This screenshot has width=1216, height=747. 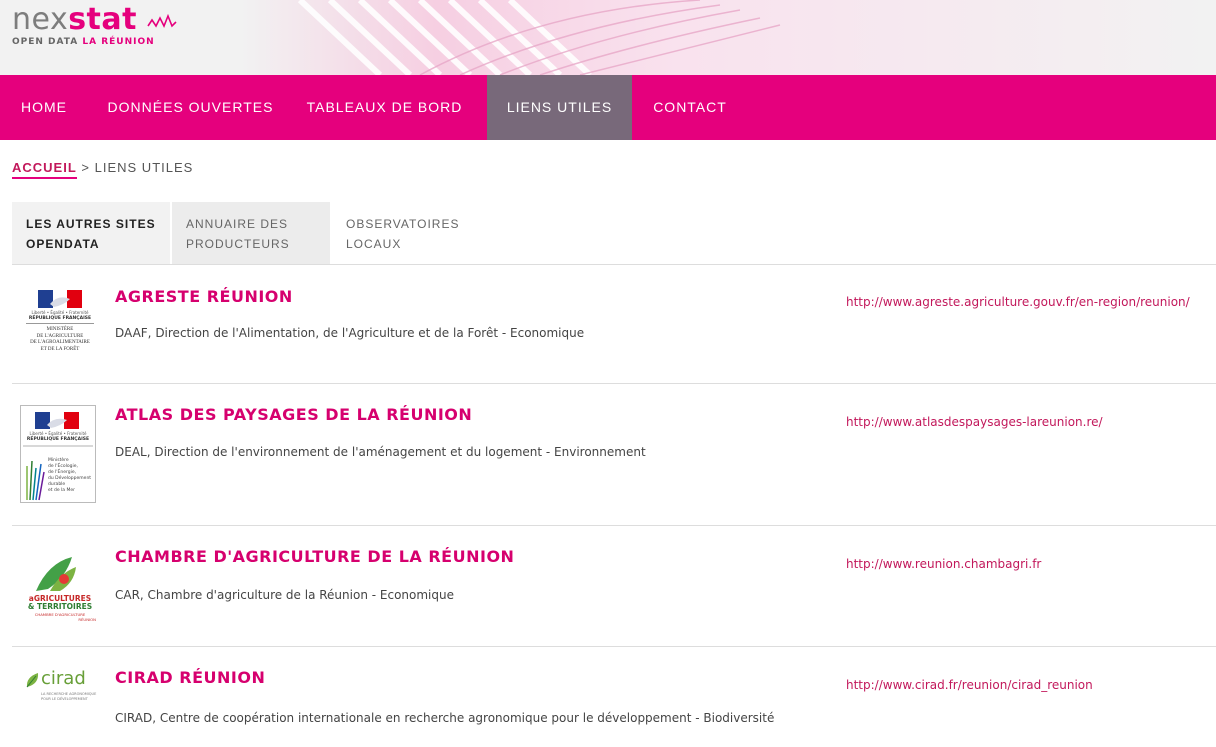 What do you see at coordinates (293, 414) in the screenshot?
I see `item-title-link: ATLAS DES PAYSAGES DE LA RÉUNION` at bounding box center [293, 414].